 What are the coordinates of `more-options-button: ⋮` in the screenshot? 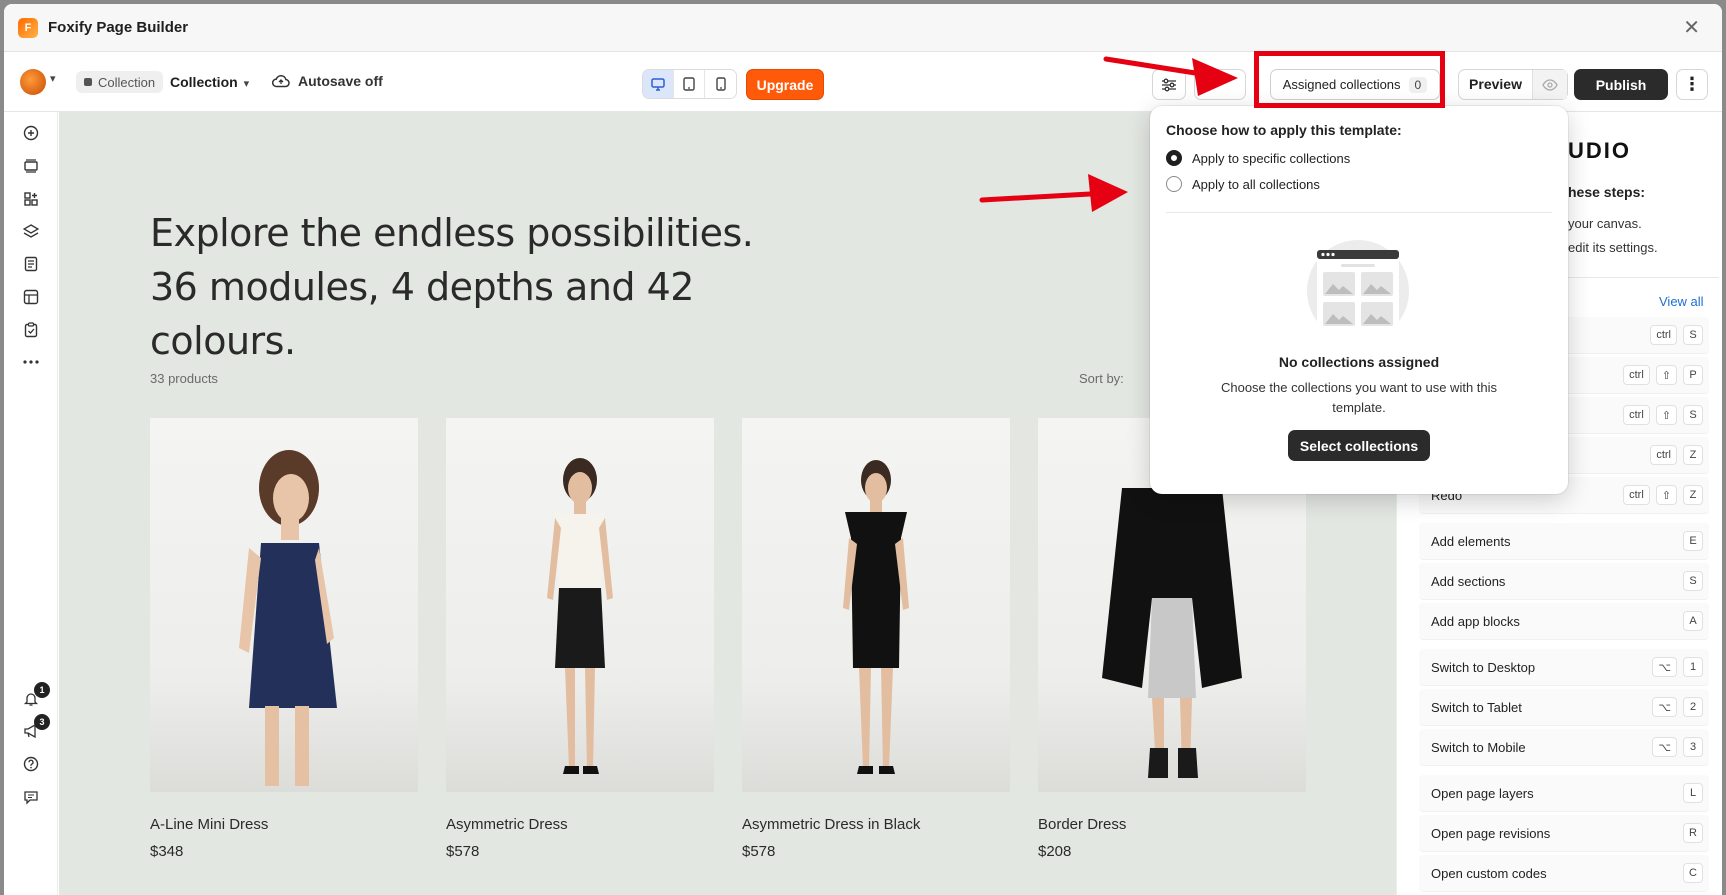 It's located at (1692, 84).